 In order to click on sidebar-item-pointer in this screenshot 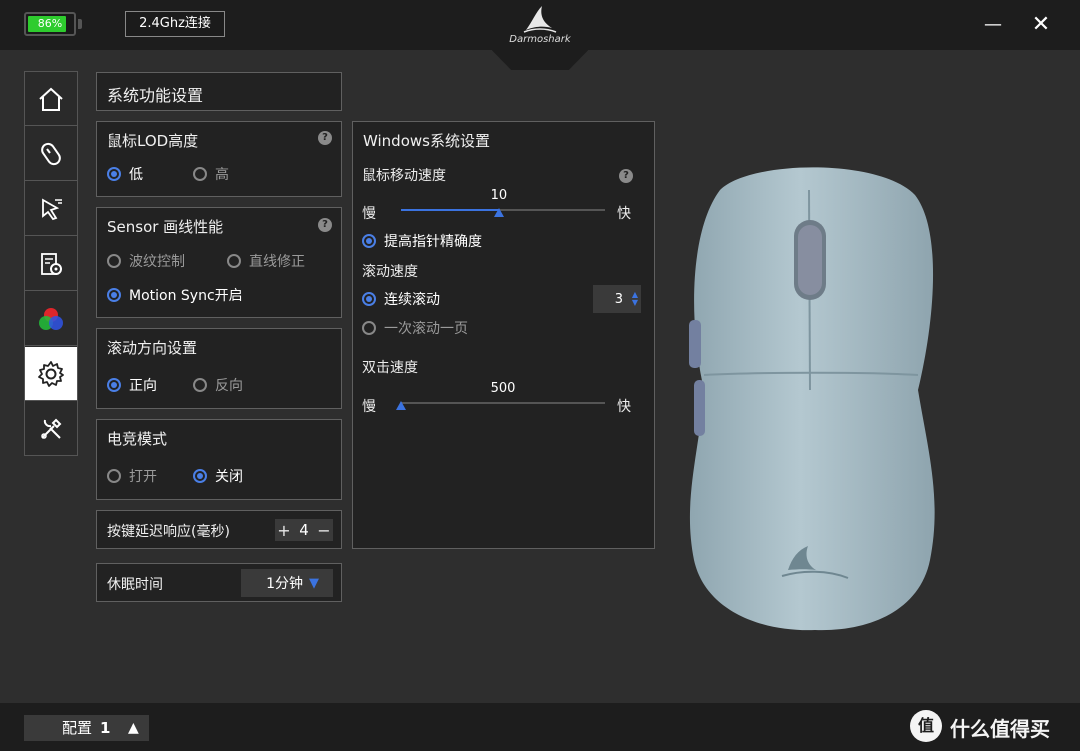, I will do `click(51, 209)`.